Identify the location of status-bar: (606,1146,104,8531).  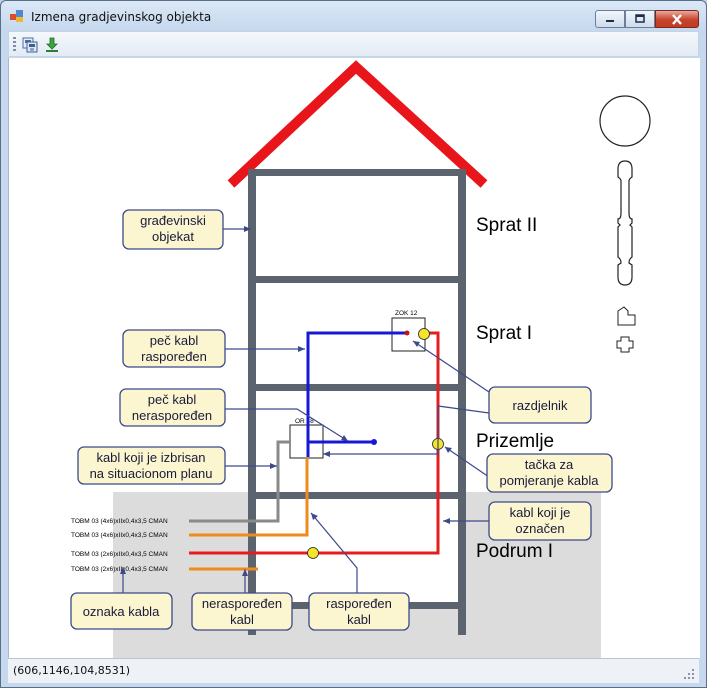
(353, 670).